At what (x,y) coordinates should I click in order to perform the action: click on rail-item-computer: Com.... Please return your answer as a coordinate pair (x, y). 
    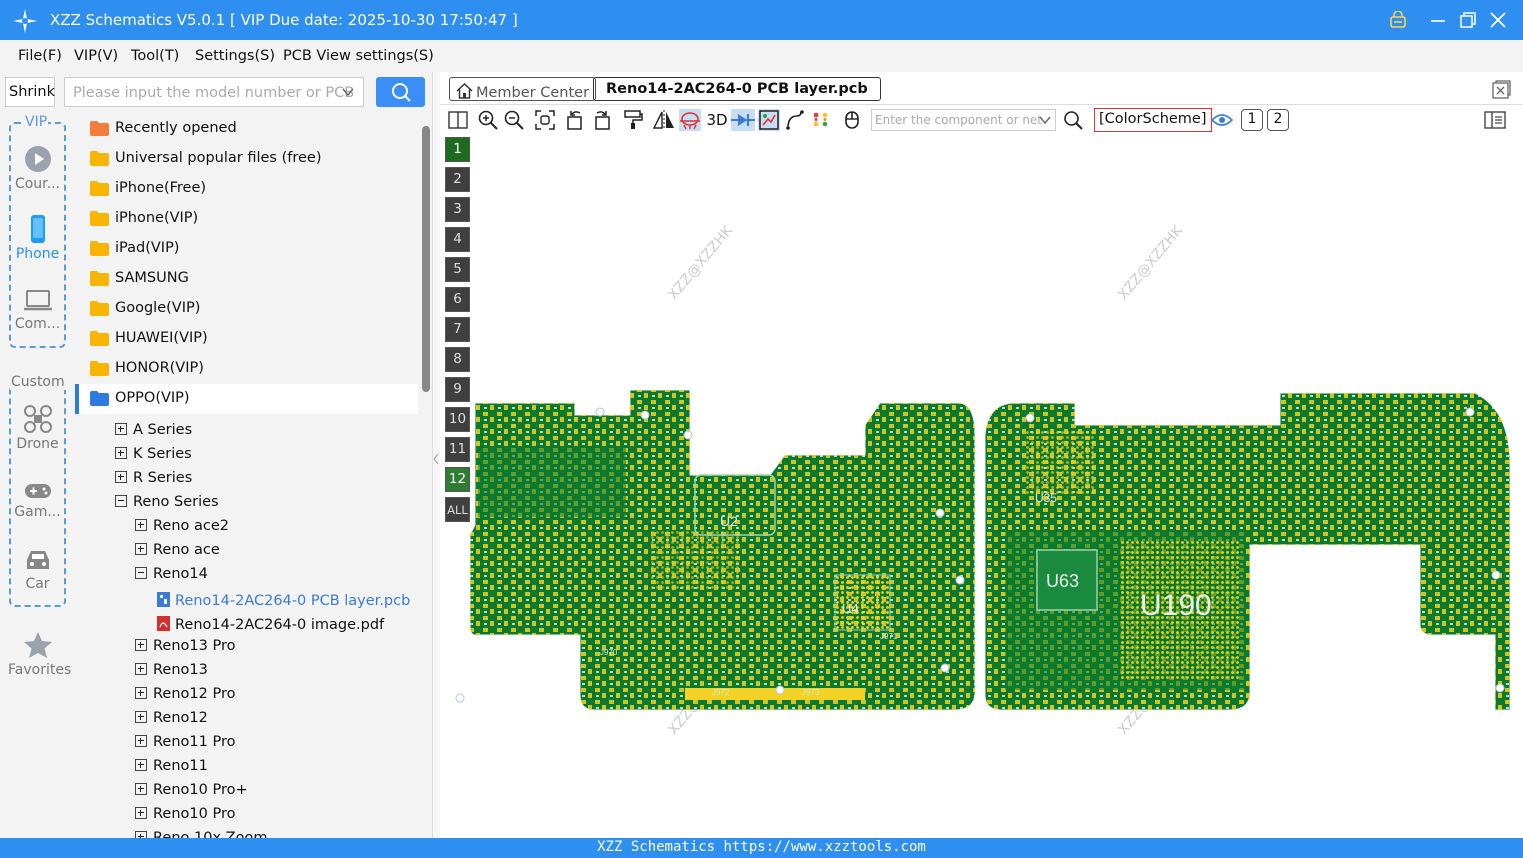
    Looking at the image, I should click on (37, 309).